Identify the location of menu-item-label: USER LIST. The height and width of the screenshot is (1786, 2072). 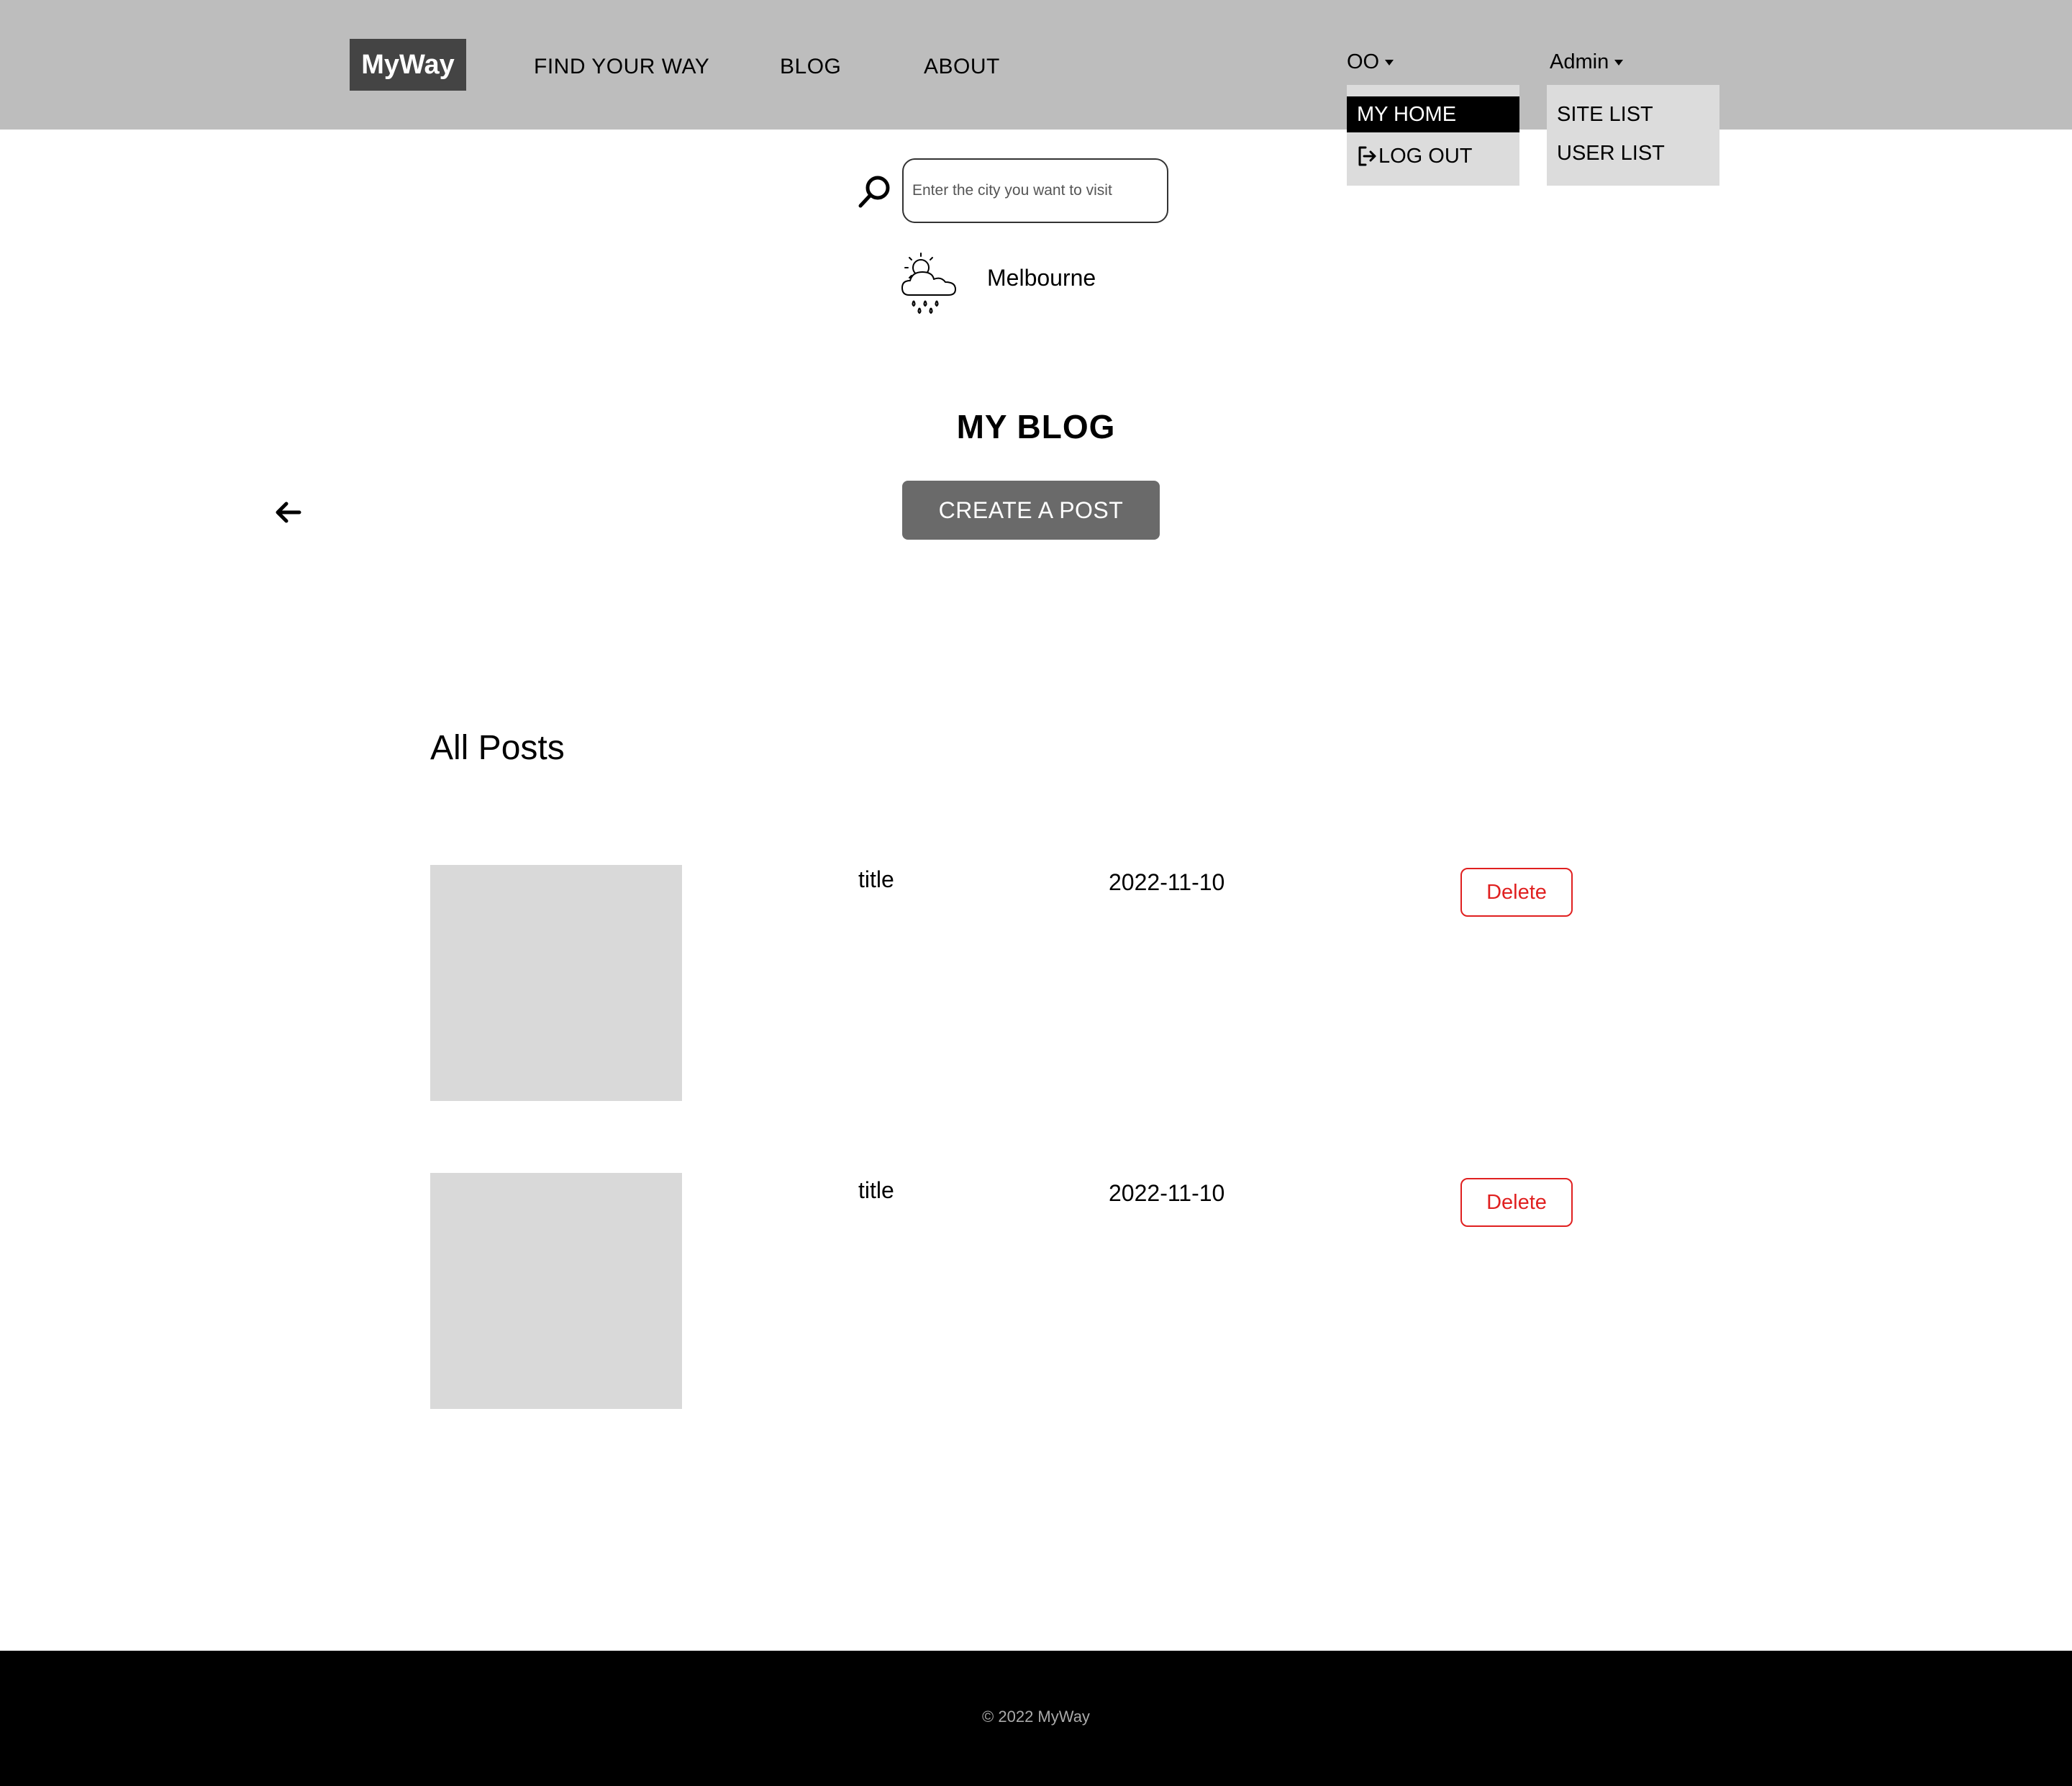
(1611, 153).